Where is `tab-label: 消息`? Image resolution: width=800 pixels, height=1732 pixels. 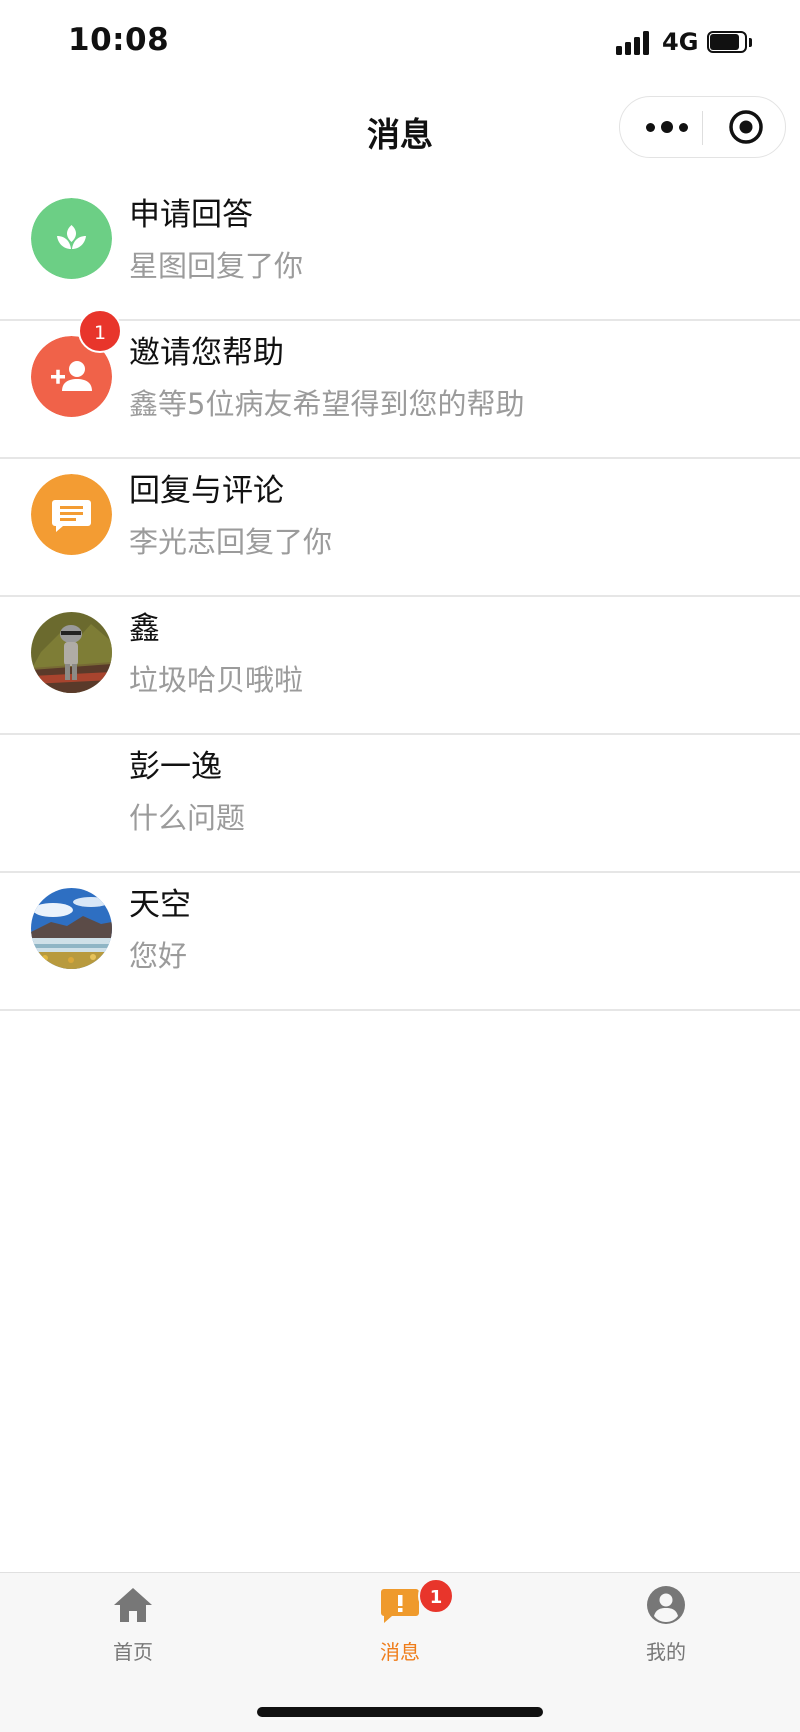 tab-label: 消息 is located at coordinates (400, 1652).